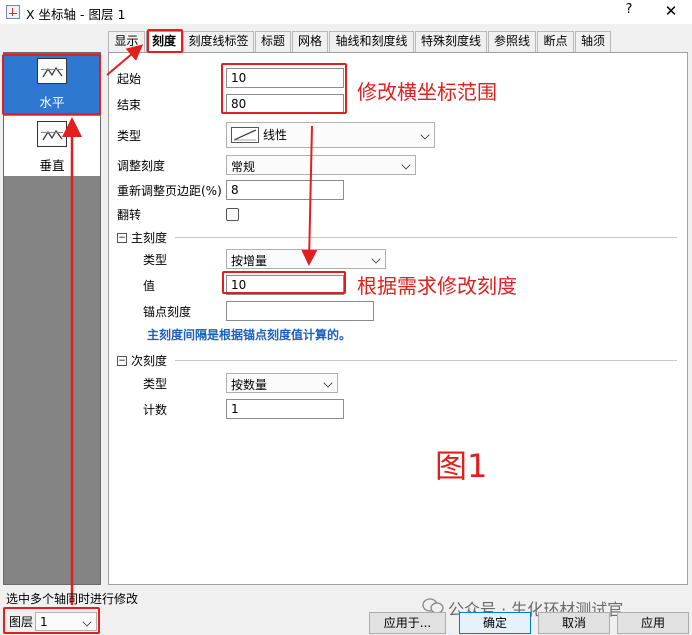  I want to click on title-bar: X 坐标轴 - 图层 1 ? ✕, so click(346, 12).